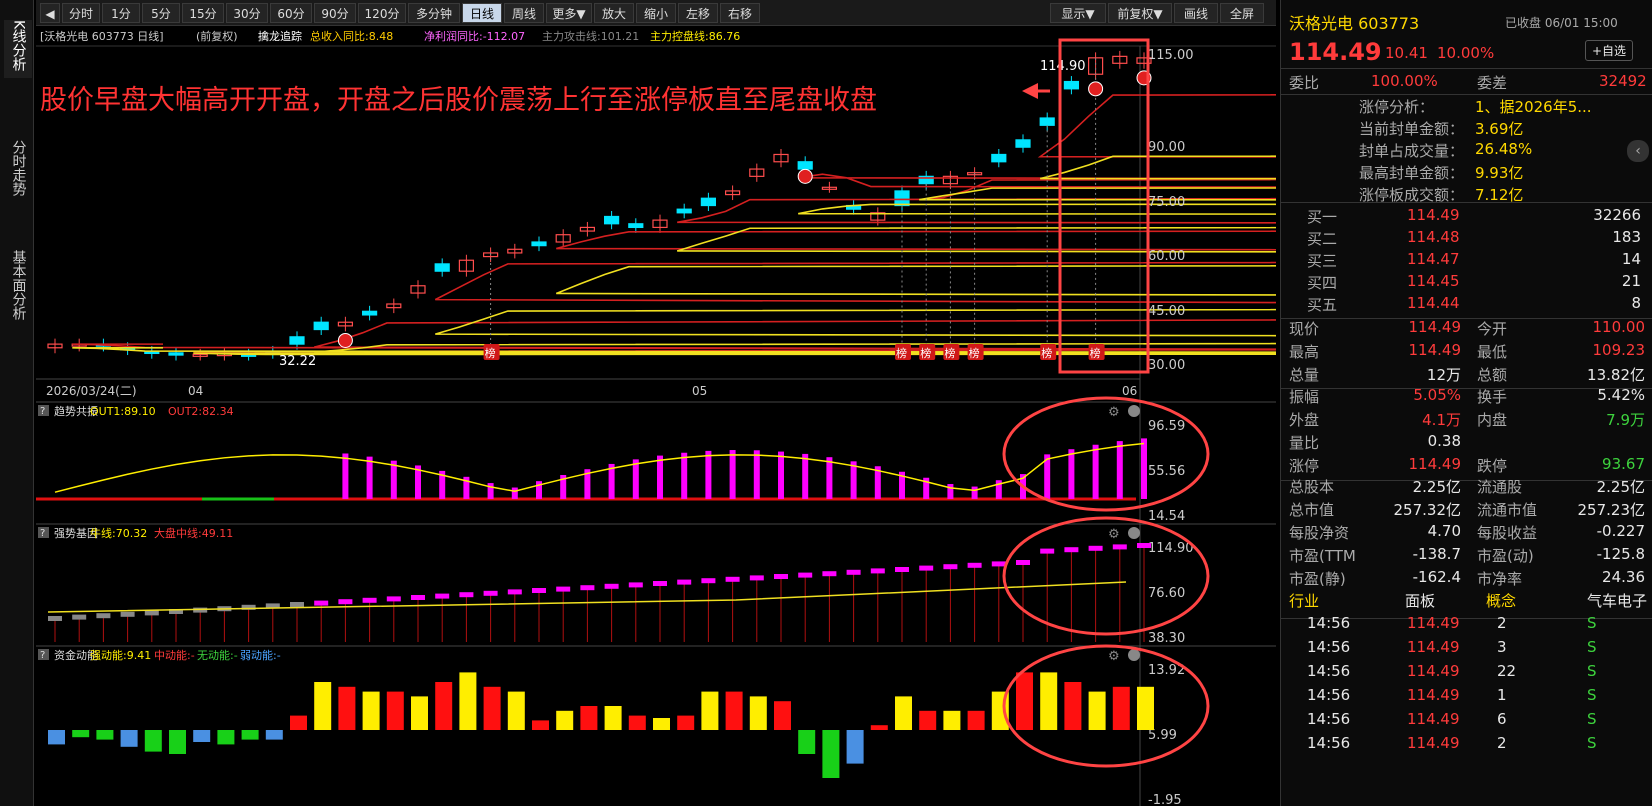 Image resolution: width=1652 pixels, height=806 pixels. What do you see at coordinates (1433, 623) in the screenshot?
I see `trade-price: 114.49` at bounding box center [1433, 623].